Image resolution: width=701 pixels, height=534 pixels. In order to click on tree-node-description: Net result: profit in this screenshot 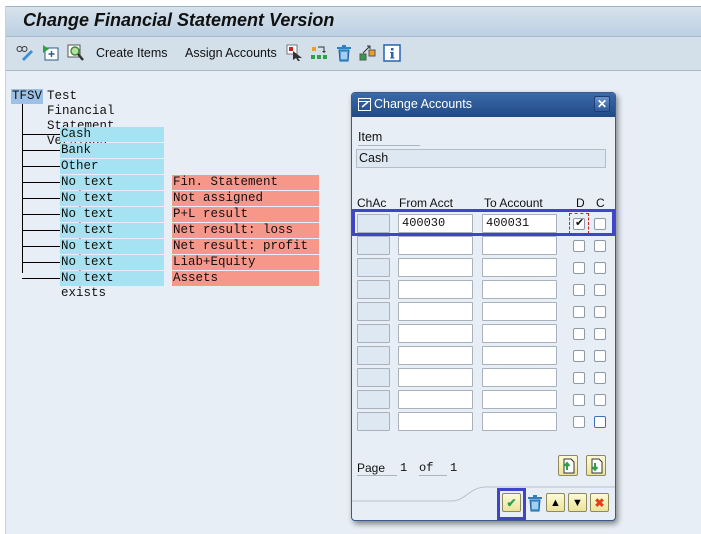, I will do `click(245, 246)`.